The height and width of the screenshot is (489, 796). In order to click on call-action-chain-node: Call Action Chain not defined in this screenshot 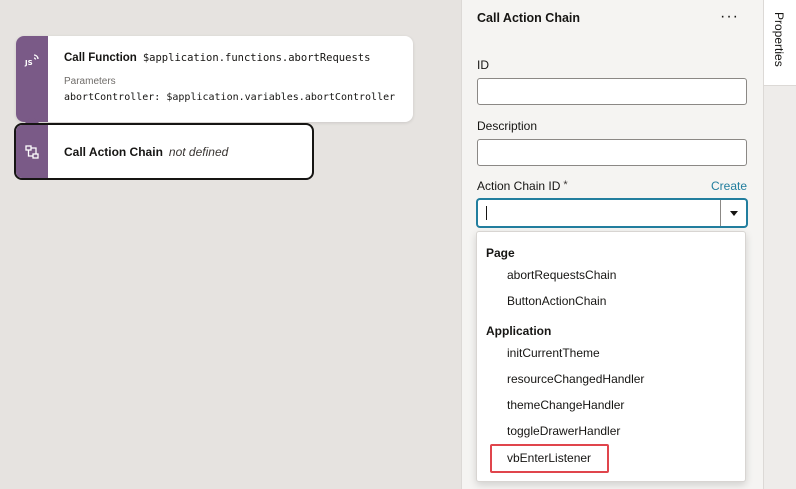, I will do `click(164, 151)`.